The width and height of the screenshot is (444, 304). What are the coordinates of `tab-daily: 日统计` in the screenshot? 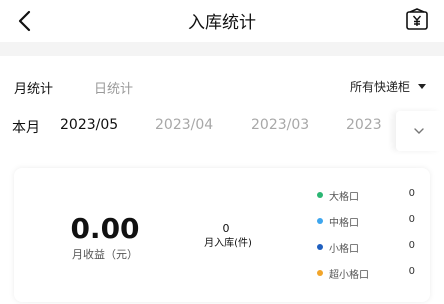 It's located at (113, 87).